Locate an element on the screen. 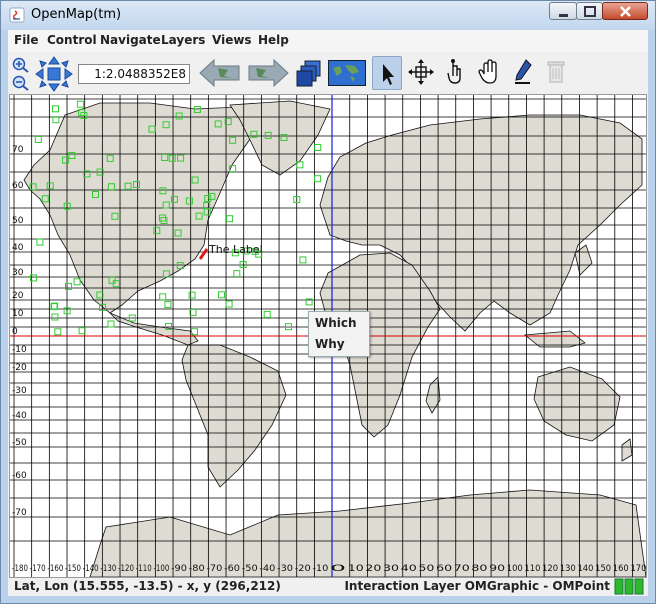 The height and width of the screenshot is (604, 656). maximize-icon is located at coordinates (590, 11).